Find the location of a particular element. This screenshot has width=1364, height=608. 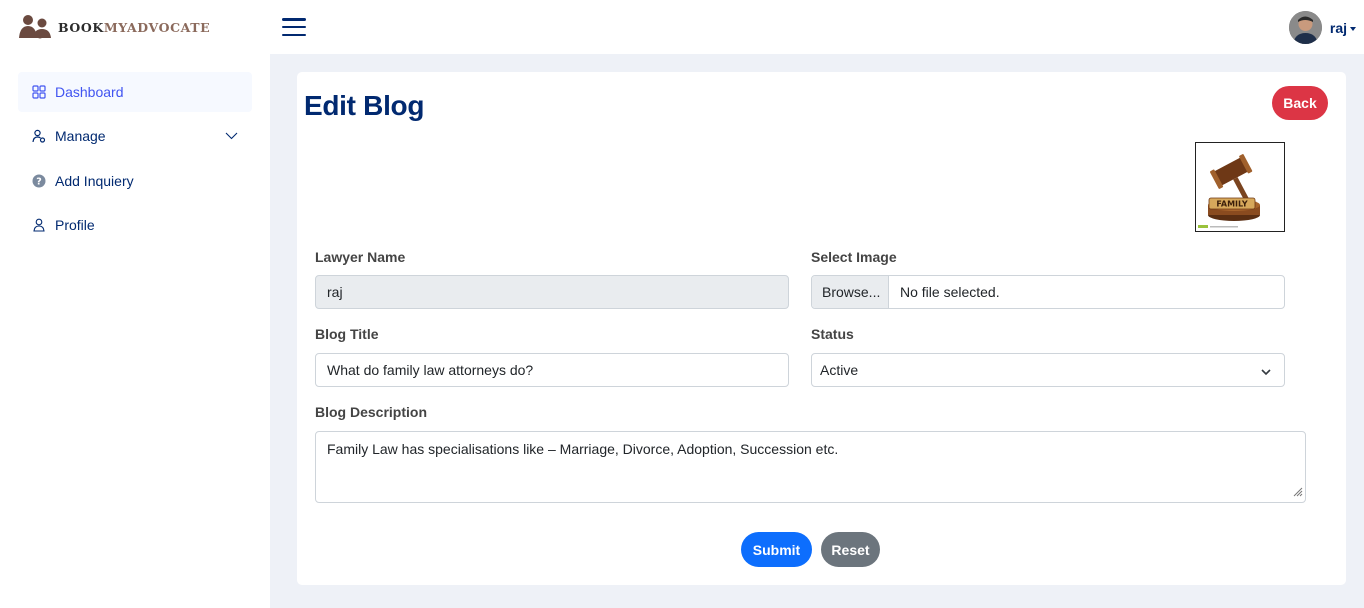

menu-toggle-icon is located at coordinates (294, 28).